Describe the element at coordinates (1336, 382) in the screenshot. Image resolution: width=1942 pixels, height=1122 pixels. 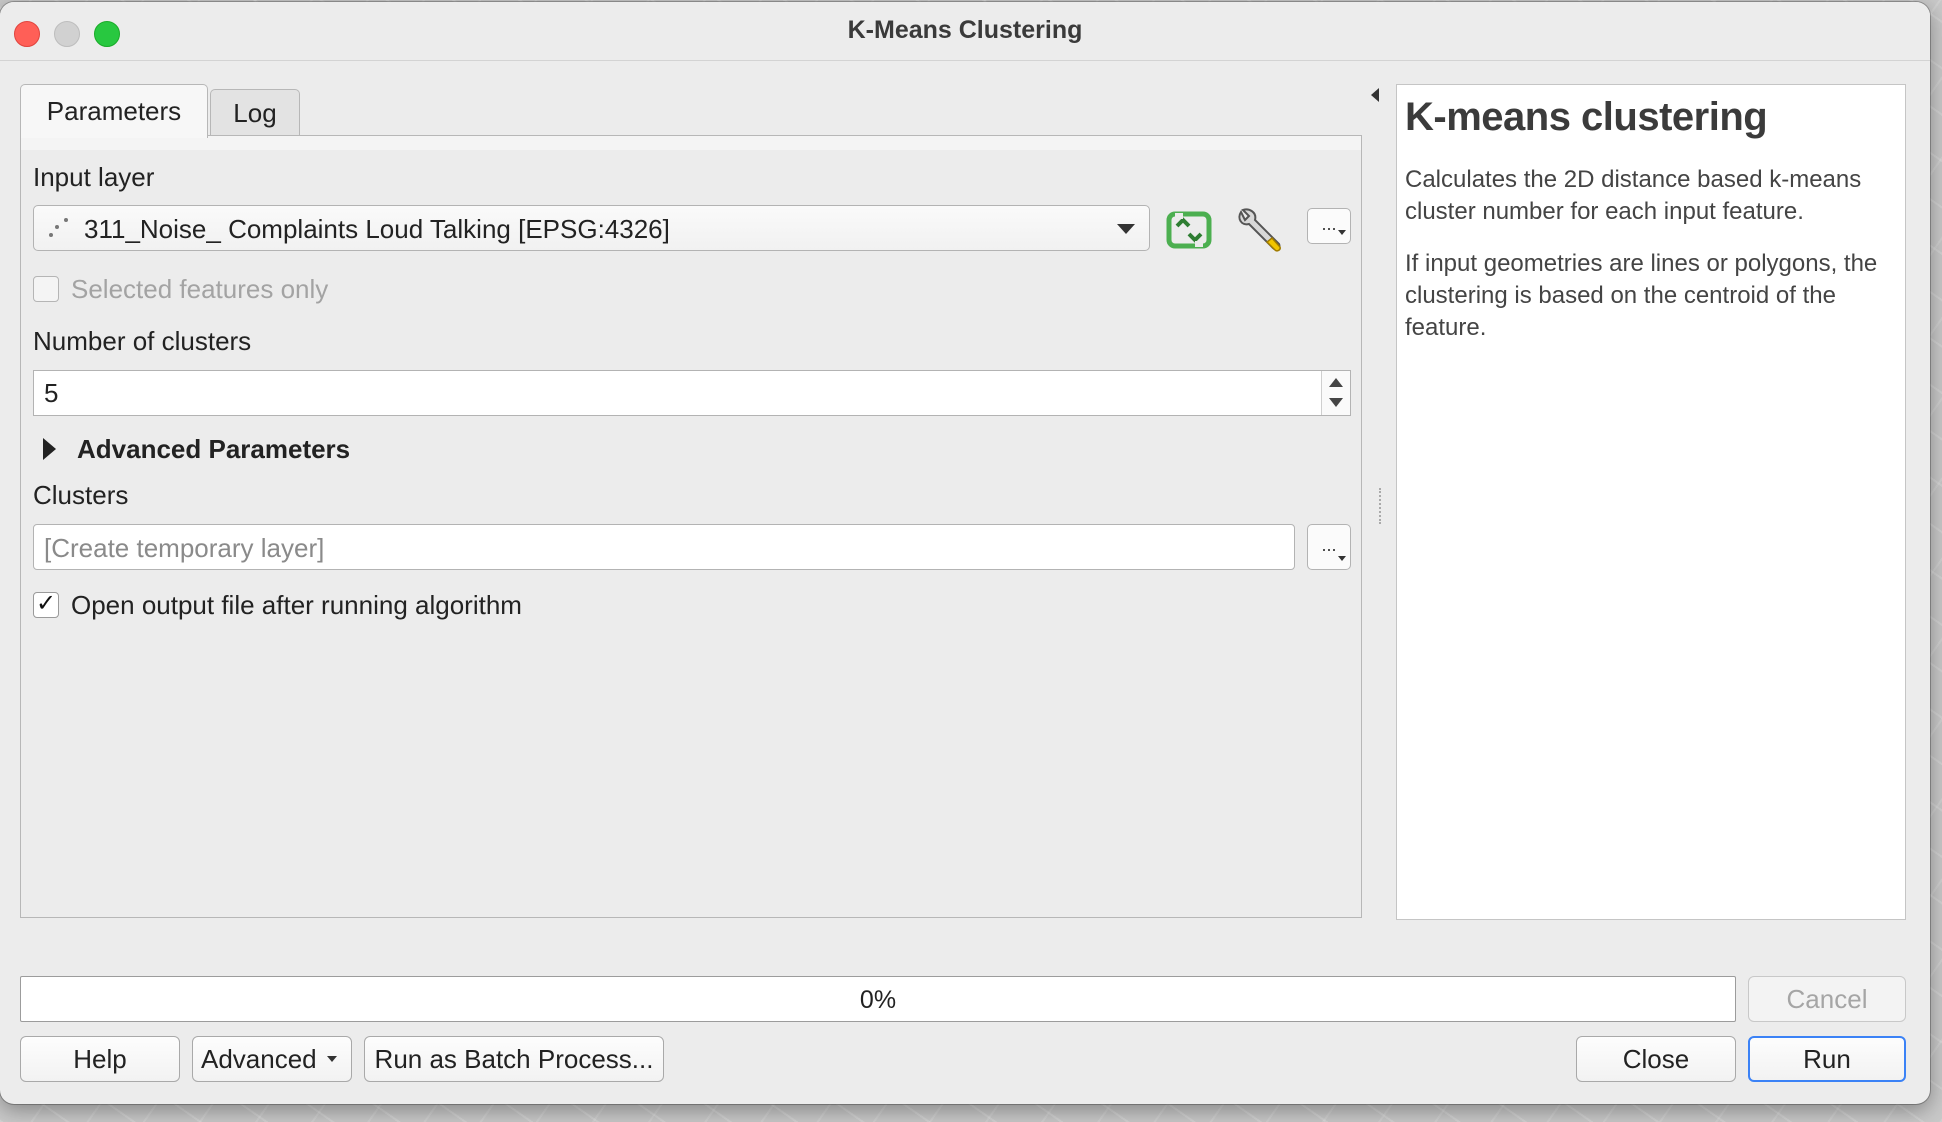
I see `spin-up-icon` at that location.